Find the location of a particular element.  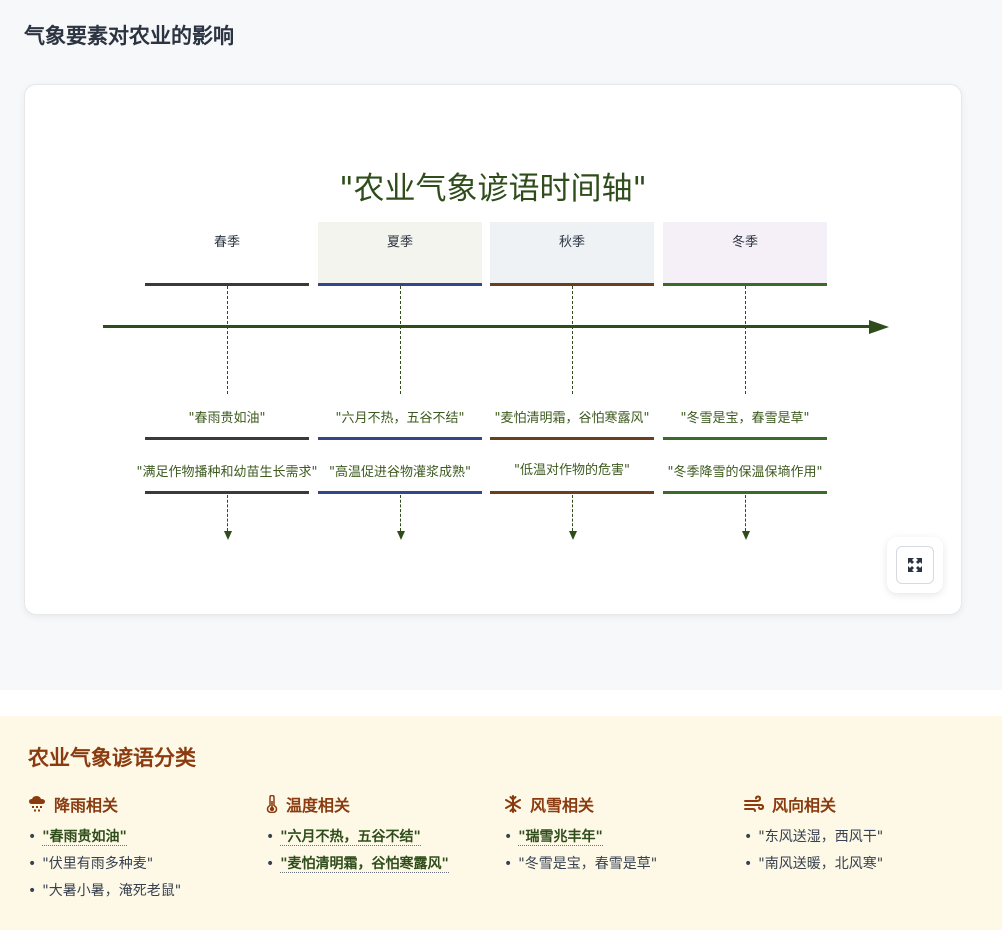

proverb-label: "六月不热，五谷不结" is located at coordinates (400, 418).